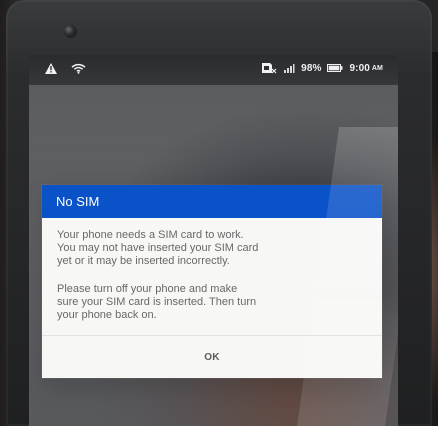 The height and width of the screenshot is (426, 438). What do you see at coordinates (311, 68) in the screenshot?
I see `battery-percent: 98%` at bounding box center [311, 68].